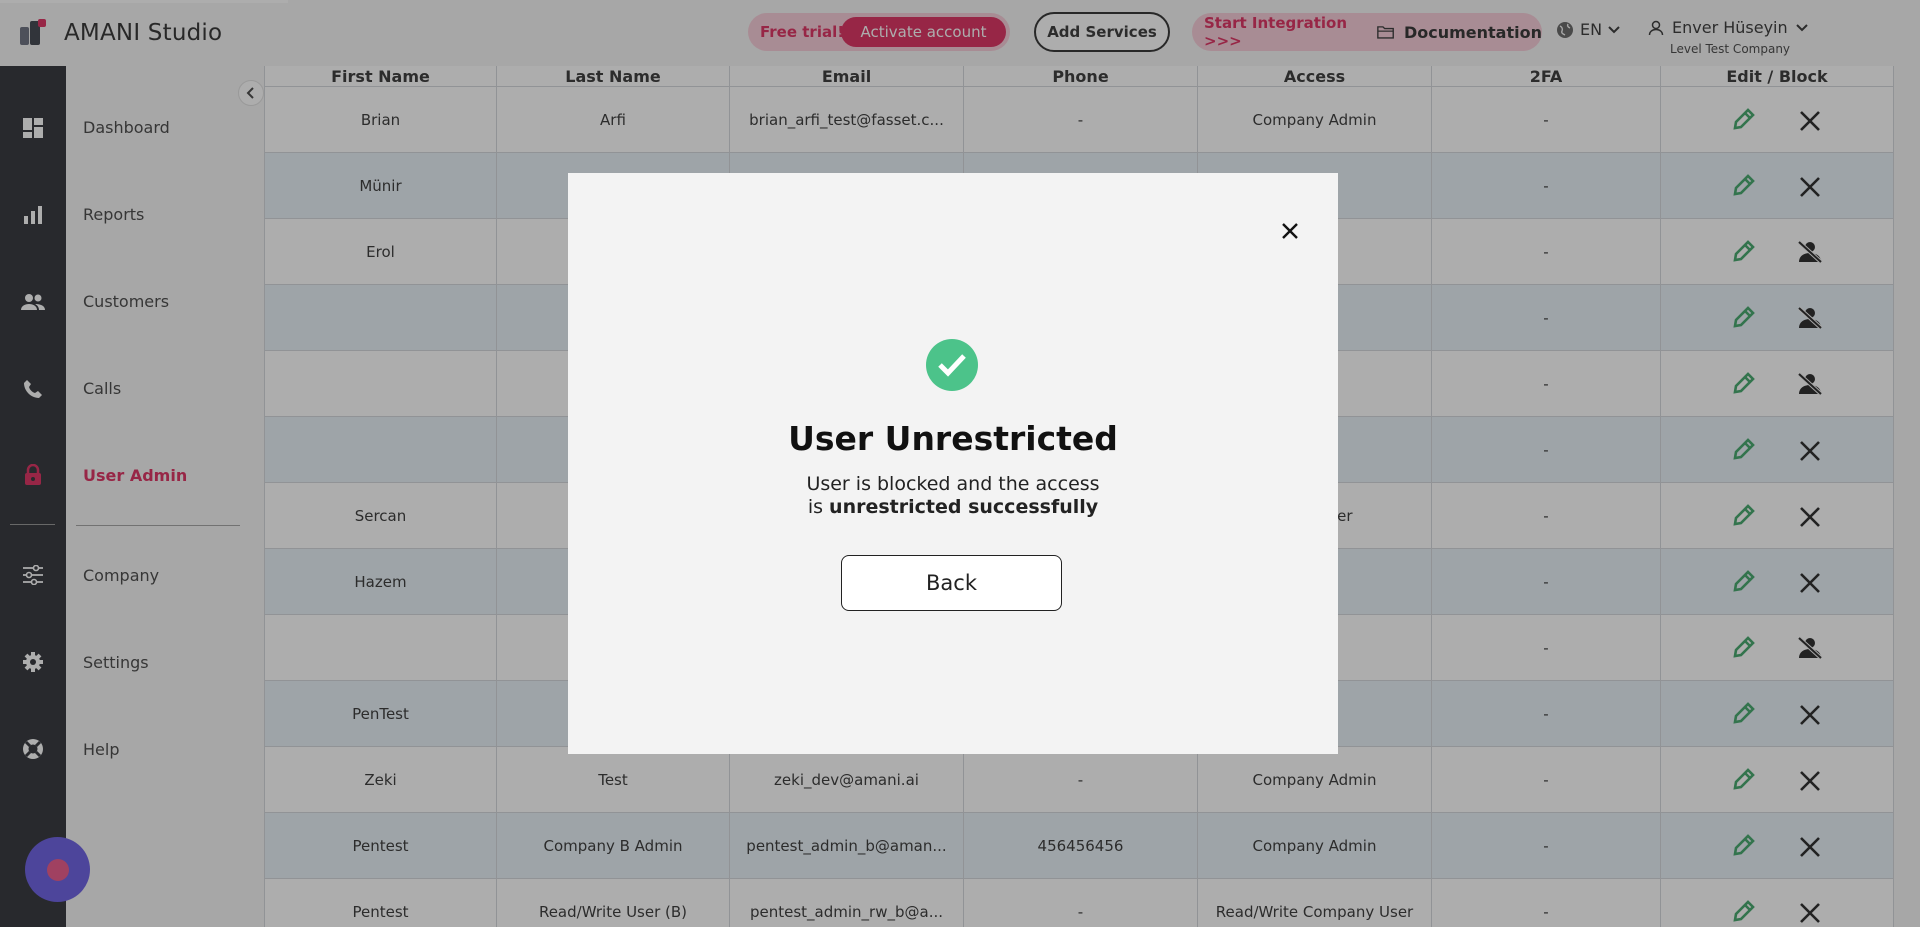  I want to click on modal-message-bold: unrestricted successfully, so click(964, 507).